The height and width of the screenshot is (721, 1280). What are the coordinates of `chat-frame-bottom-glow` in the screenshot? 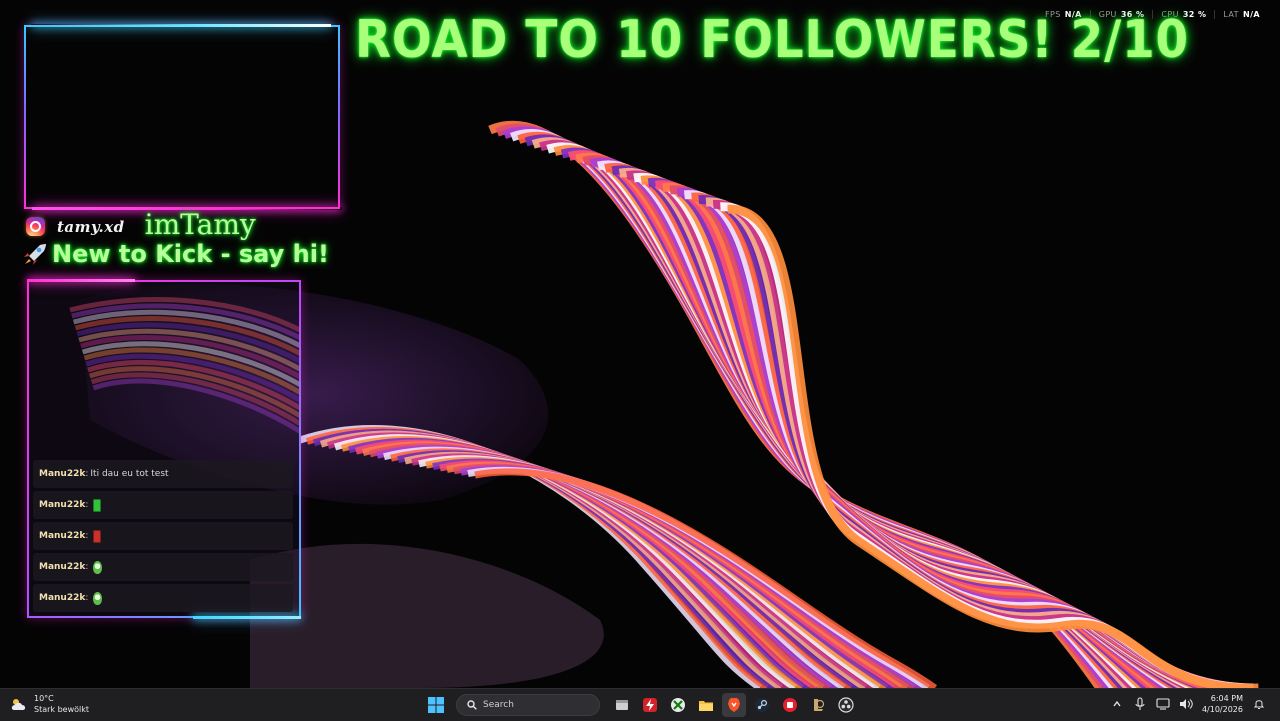 It's located at (247, 617).